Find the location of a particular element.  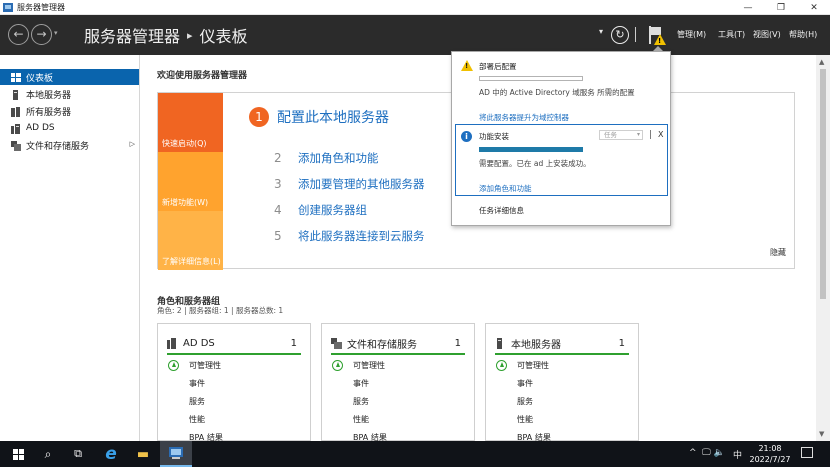

step-link: 配置此本地服务器 is located at coordinates (333, 117).